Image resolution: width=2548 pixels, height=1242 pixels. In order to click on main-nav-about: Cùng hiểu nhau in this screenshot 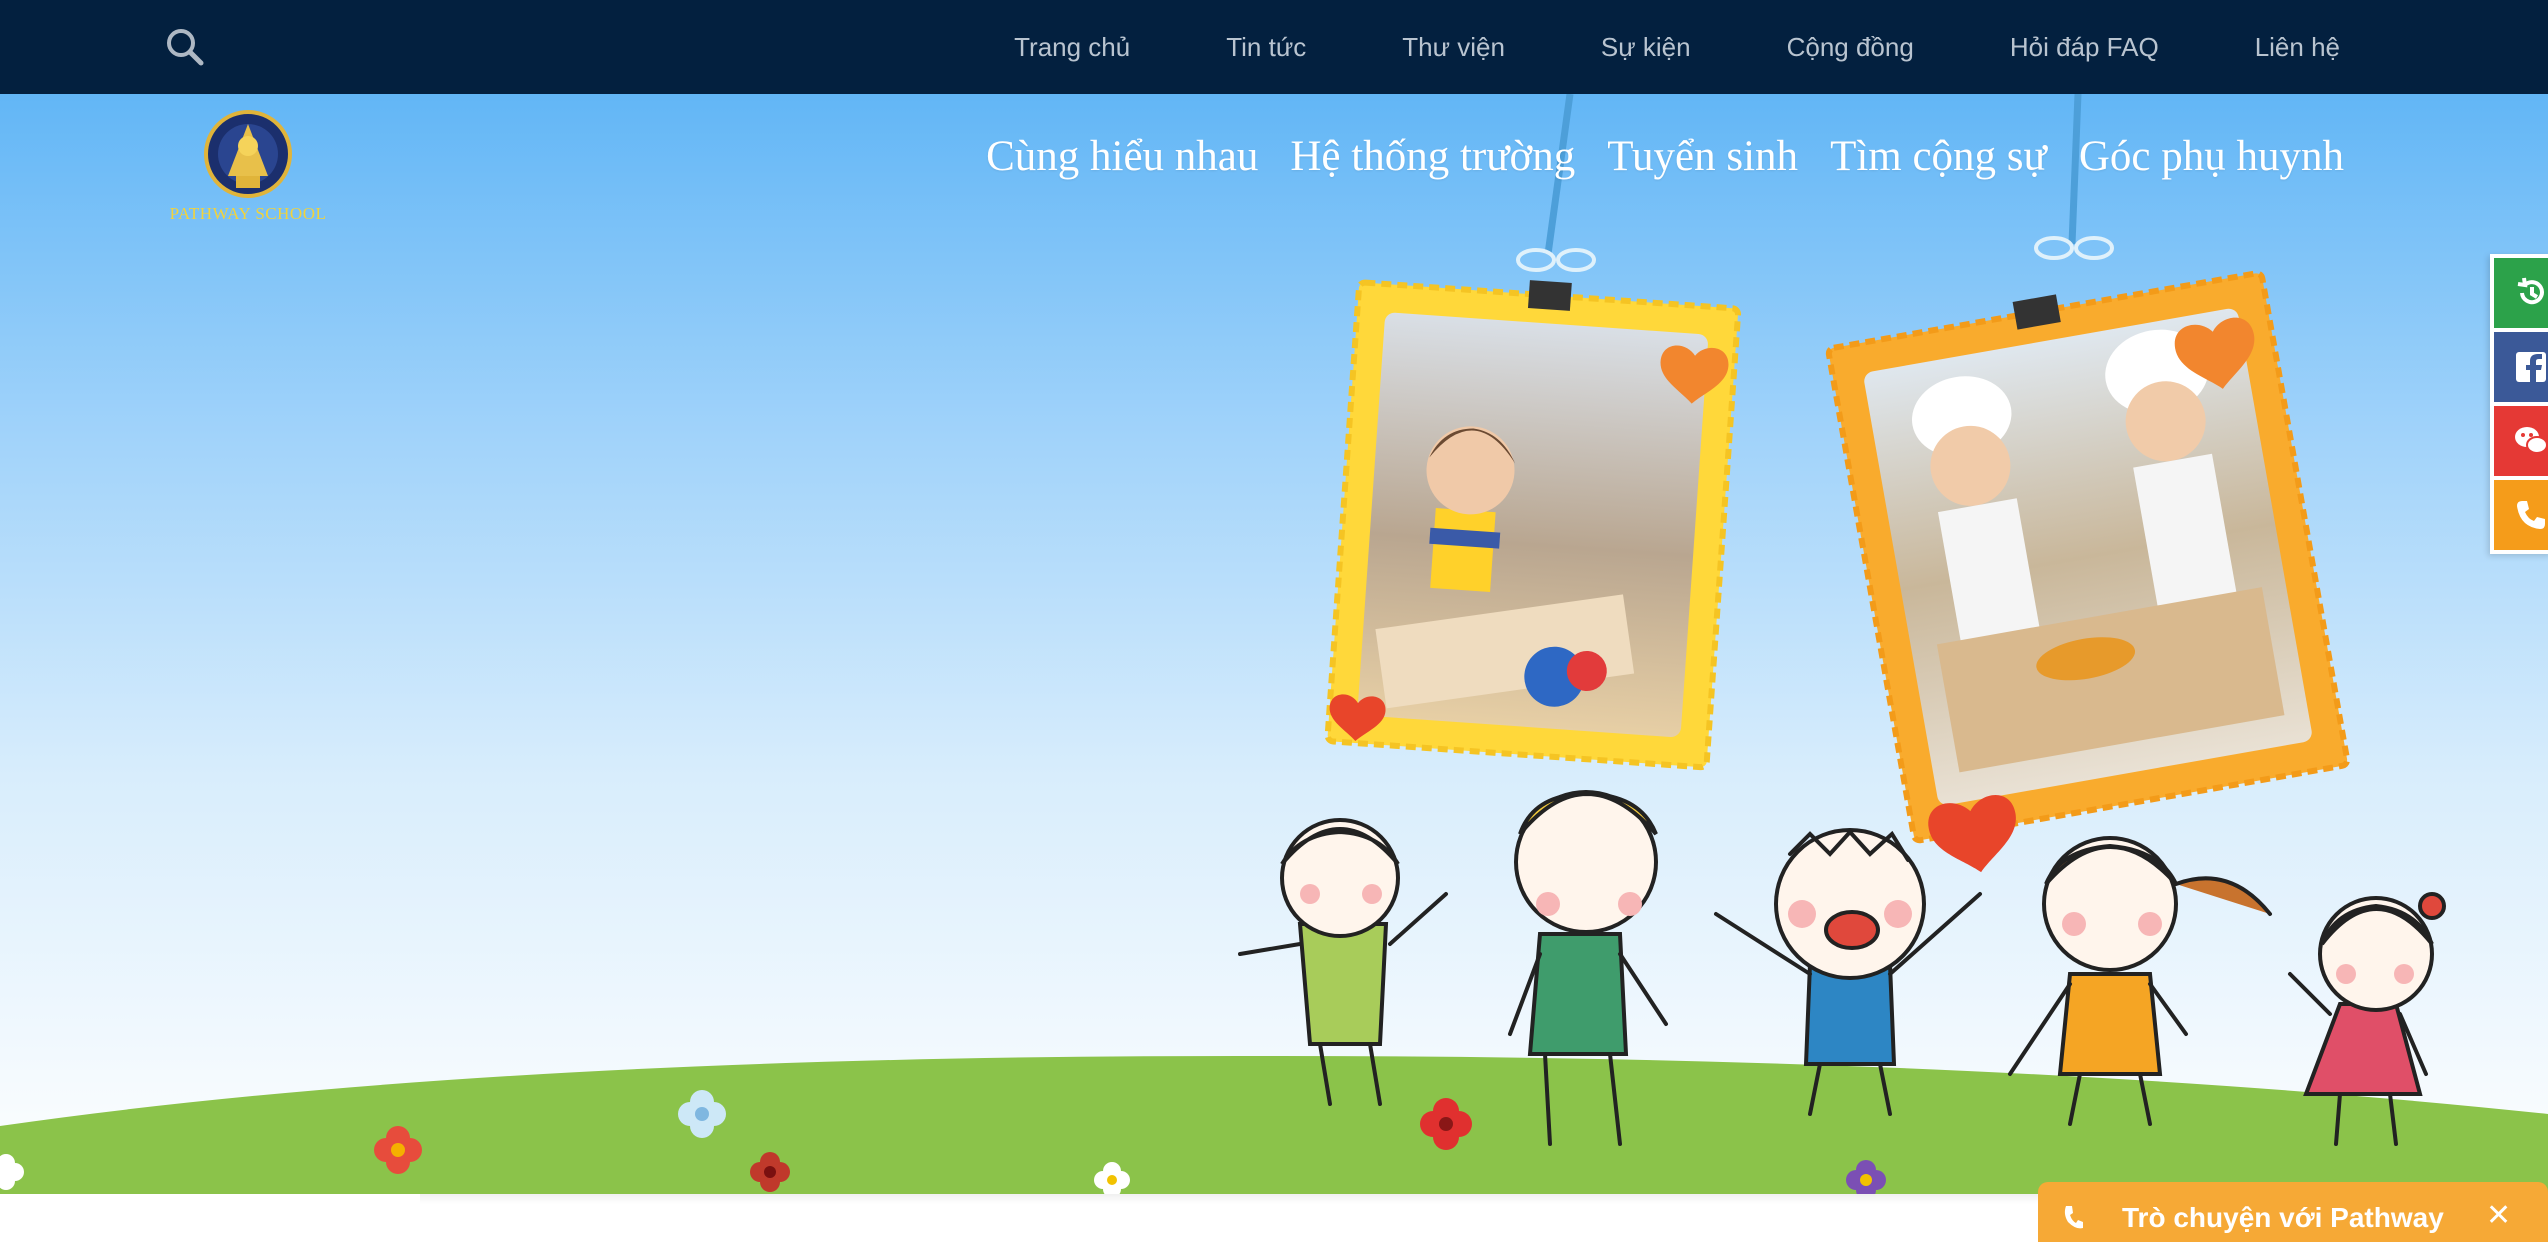, I will do `click(1122, 156)`.